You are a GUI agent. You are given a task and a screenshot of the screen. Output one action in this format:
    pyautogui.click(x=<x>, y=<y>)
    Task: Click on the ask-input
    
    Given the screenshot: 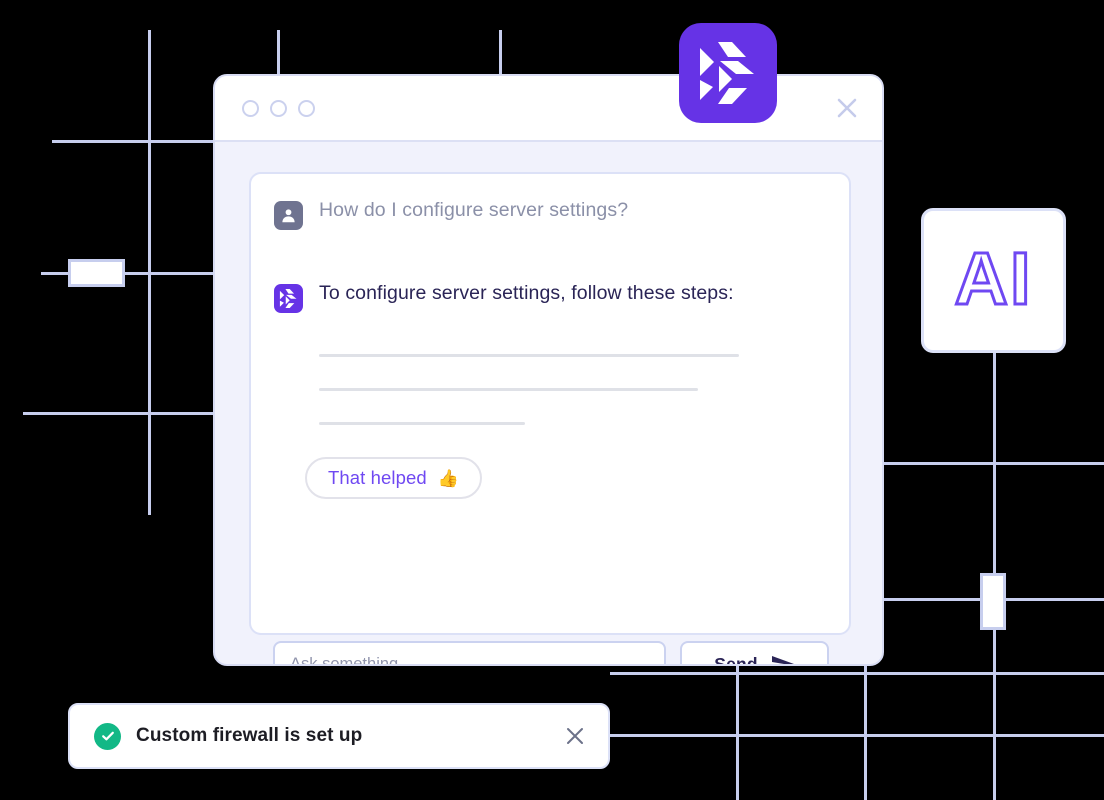 What is the action you would take?
    pyautogui.click(x=469, y=652)
    